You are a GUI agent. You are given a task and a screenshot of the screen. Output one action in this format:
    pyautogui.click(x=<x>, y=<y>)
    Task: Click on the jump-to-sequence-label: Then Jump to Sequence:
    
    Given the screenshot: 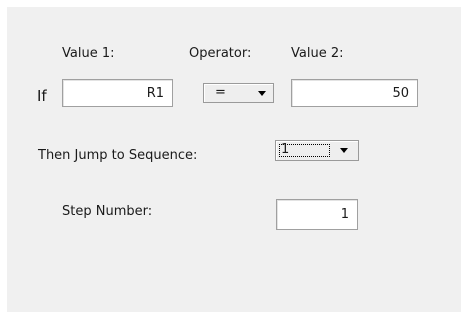 What is the action you would take?
    pyautogui.click(x=118, y=155)
    